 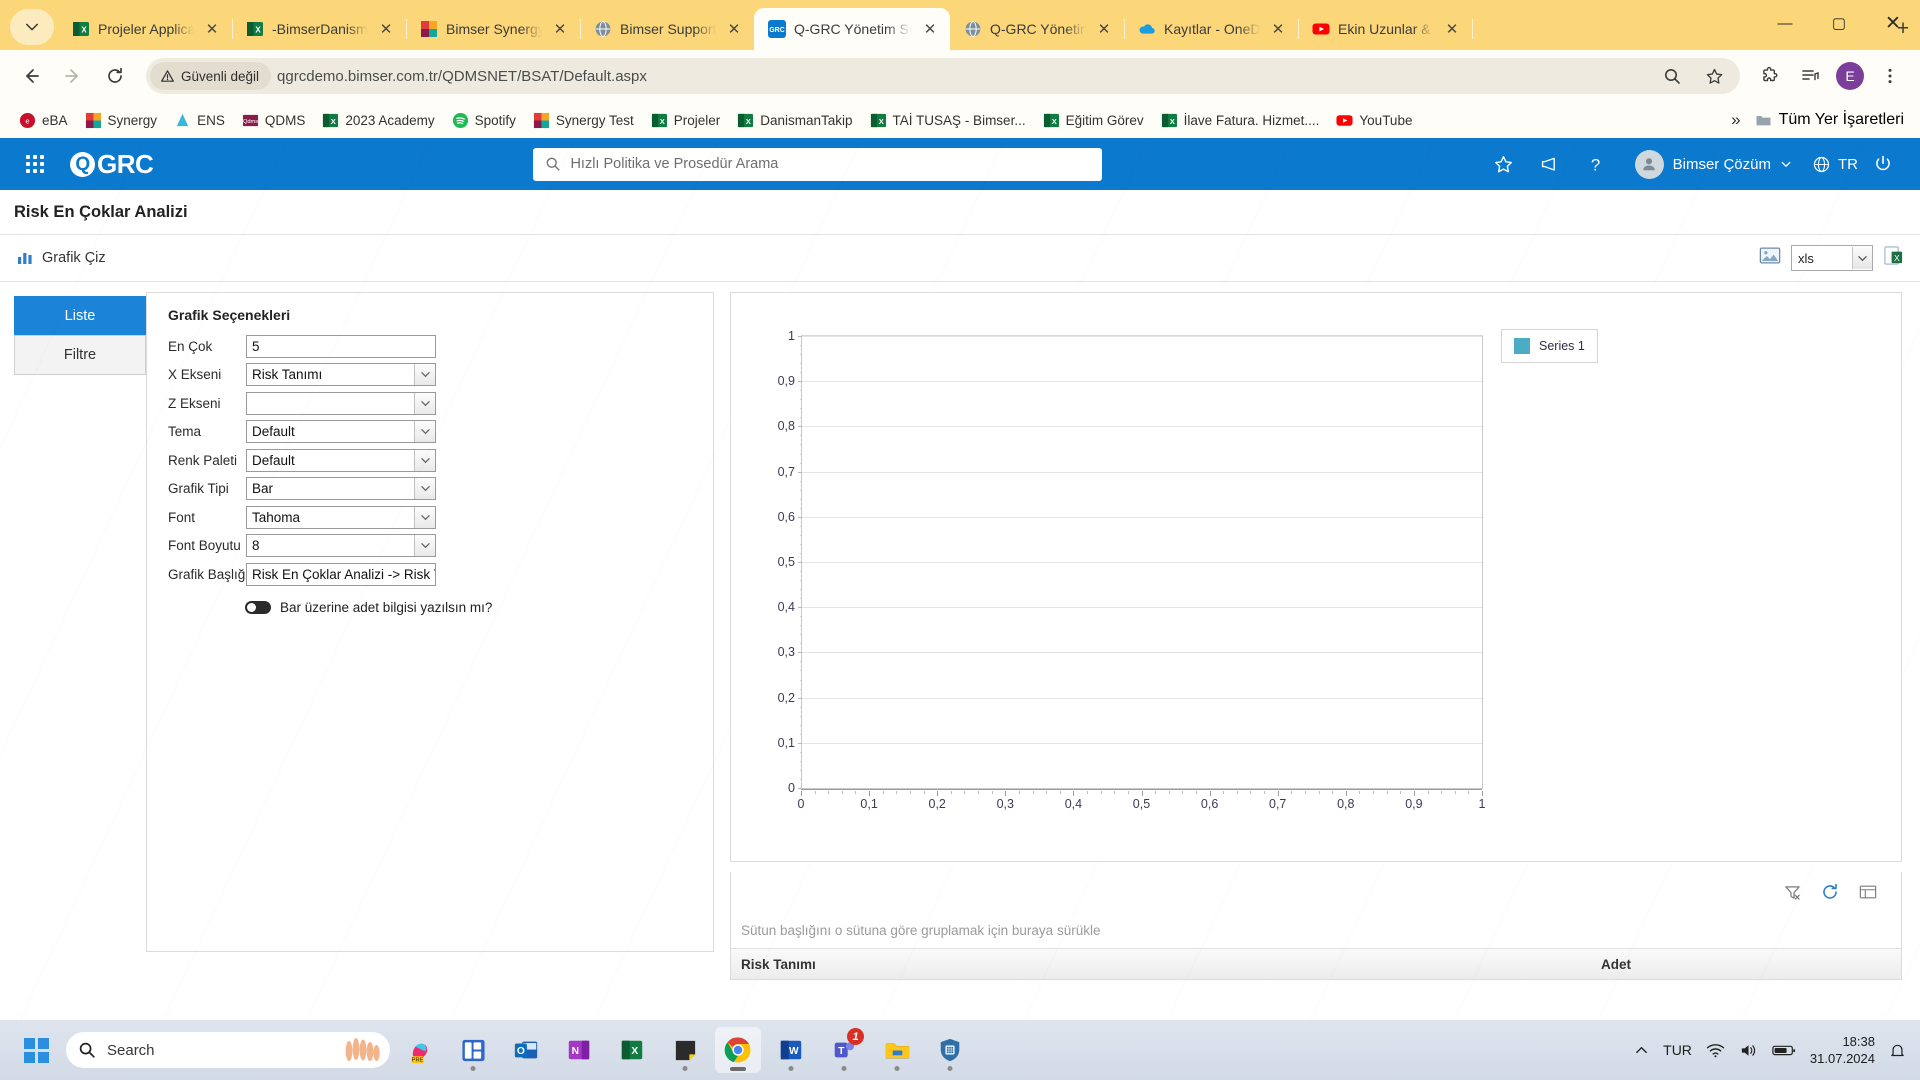 What do you see at coordinates (1714, 164) in the screenshot?
I see `user-menu: Bimser Çözüm` at bounding box center [1714, 164].